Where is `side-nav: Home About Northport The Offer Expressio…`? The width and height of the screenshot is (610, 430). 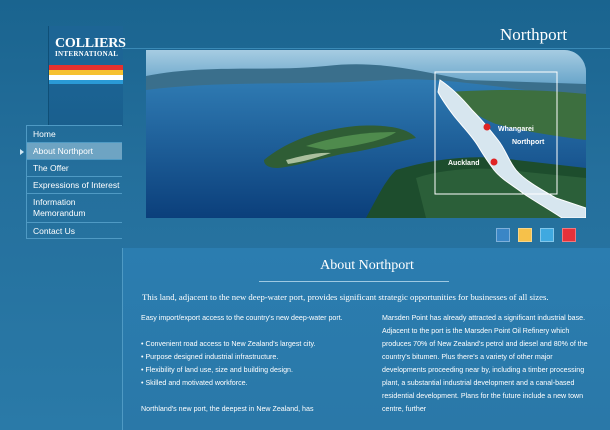
side-nav: Home About Northport The Offer Expressio… is located at coordinates (74, 182).